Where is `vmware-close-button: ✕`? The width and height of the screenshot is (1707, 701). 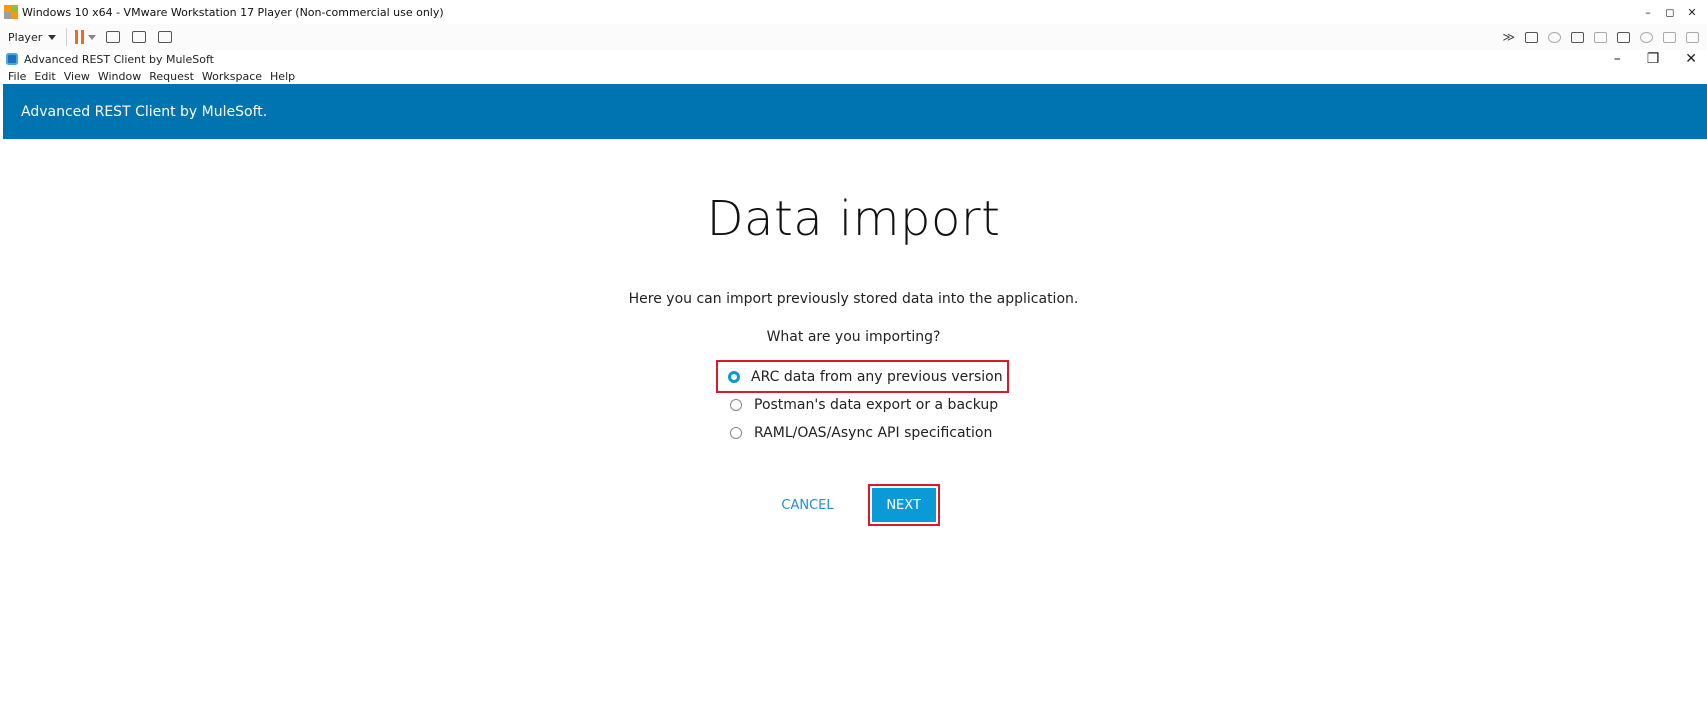
vmware-close-button: ✕ is located at coordinates (1692, 12).